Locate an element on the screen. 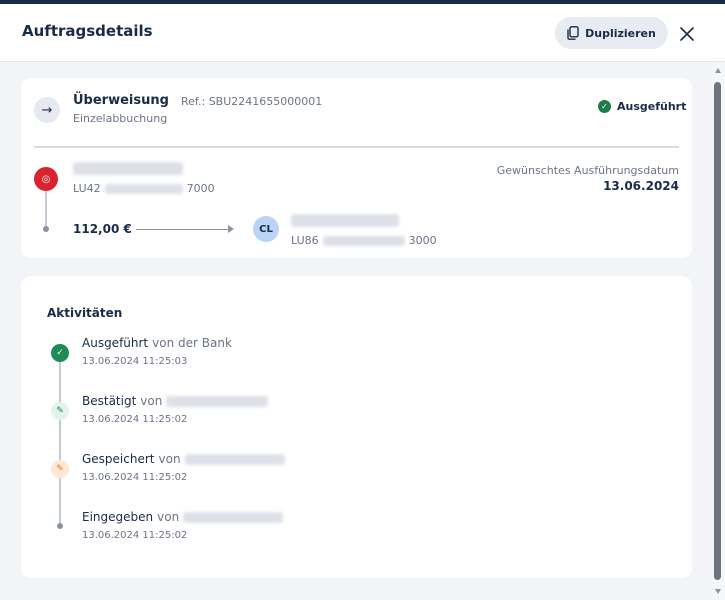 This screenshot has height=600, width=725. execution-date-value: 13.06.2024 is located at coordinates (641, 186).